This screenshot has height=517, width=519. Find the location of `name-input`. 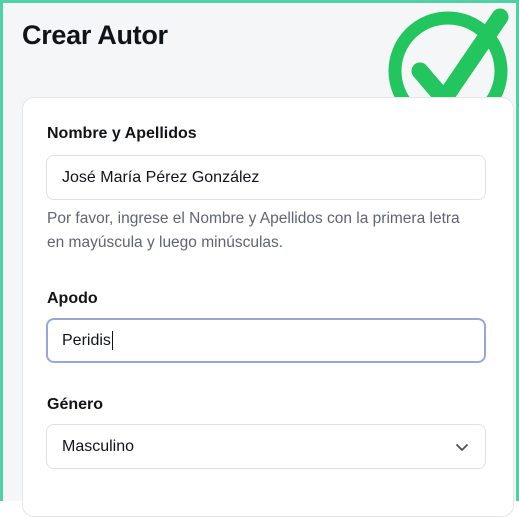

name-input is located at coordinates (266, 177).